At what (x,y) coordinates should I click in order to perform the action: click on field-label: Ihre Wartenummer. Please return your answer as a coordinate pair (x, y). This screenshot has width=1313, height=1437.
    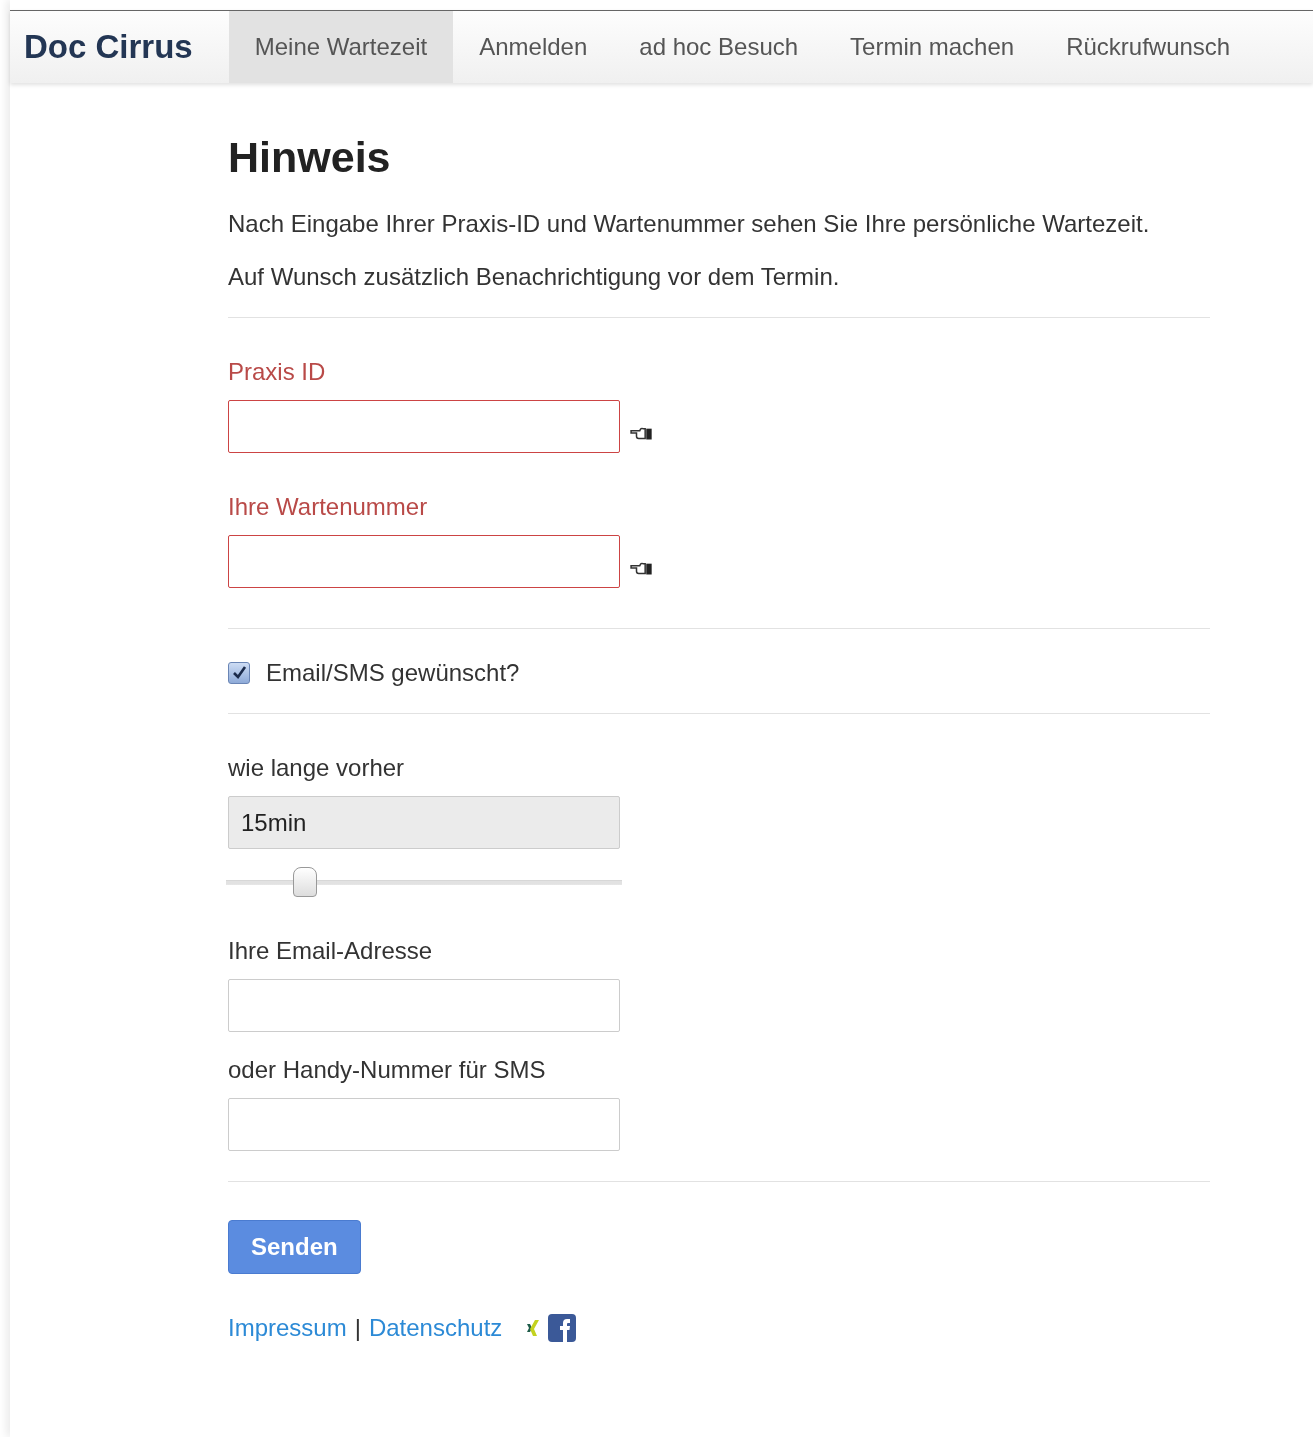
    Looking at the image, I should click on (328, 507).